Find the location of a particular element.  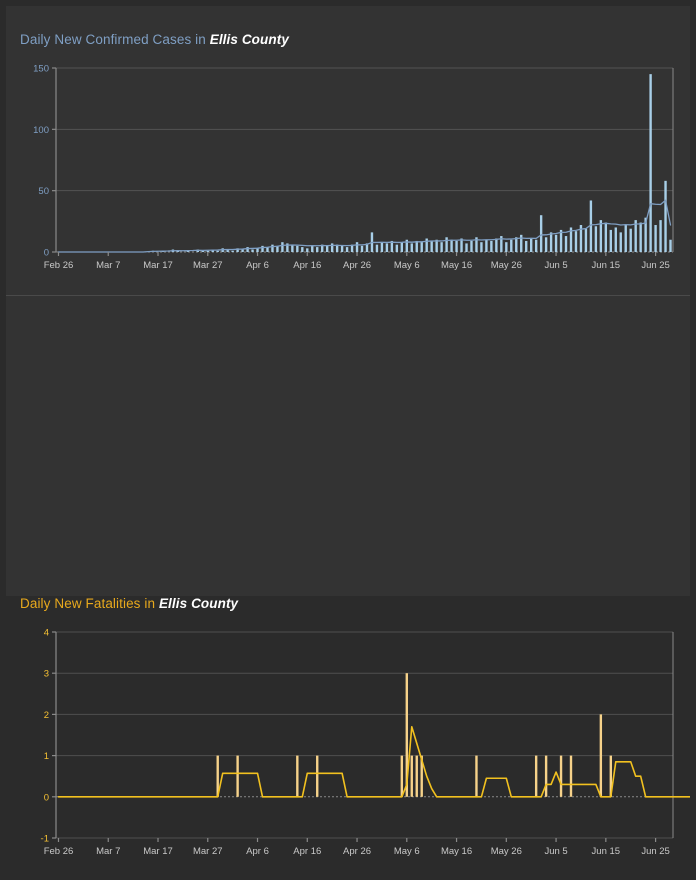

x-tick-label-10: Jun 5 is located at coordinates (555, 851).